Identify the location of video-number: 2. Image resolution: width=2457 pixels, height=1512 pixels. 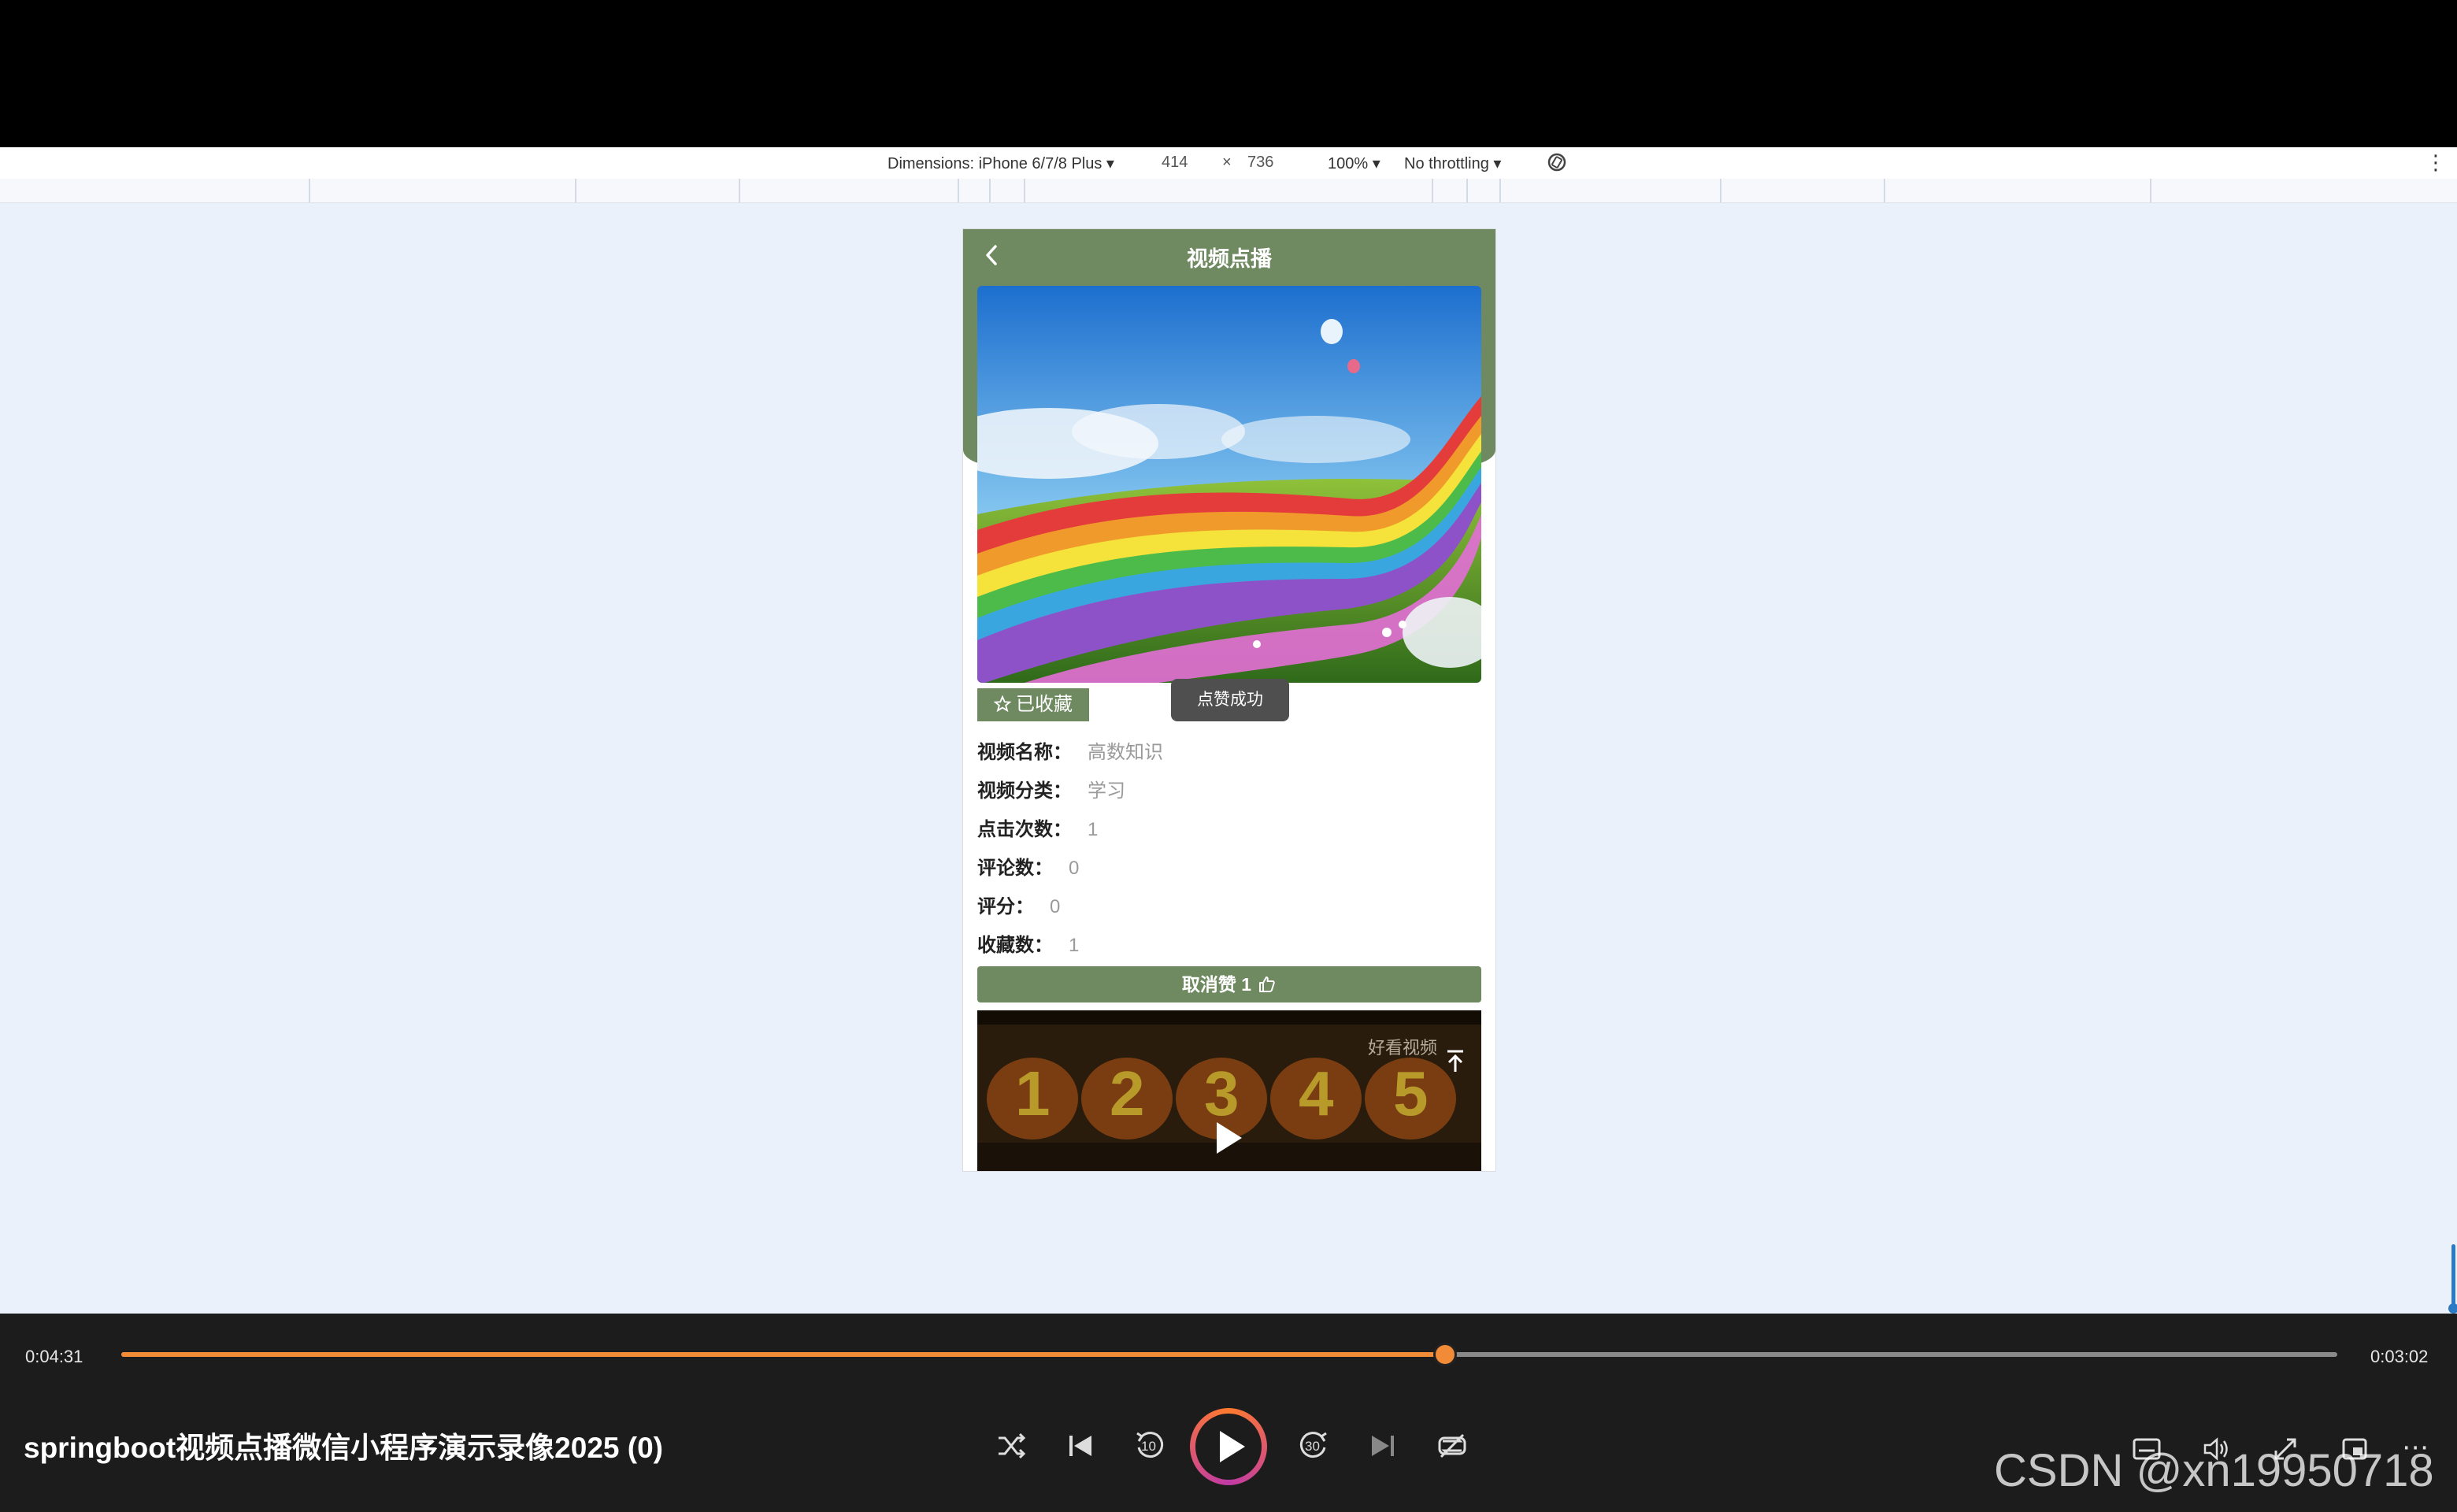
(1127, 1093).